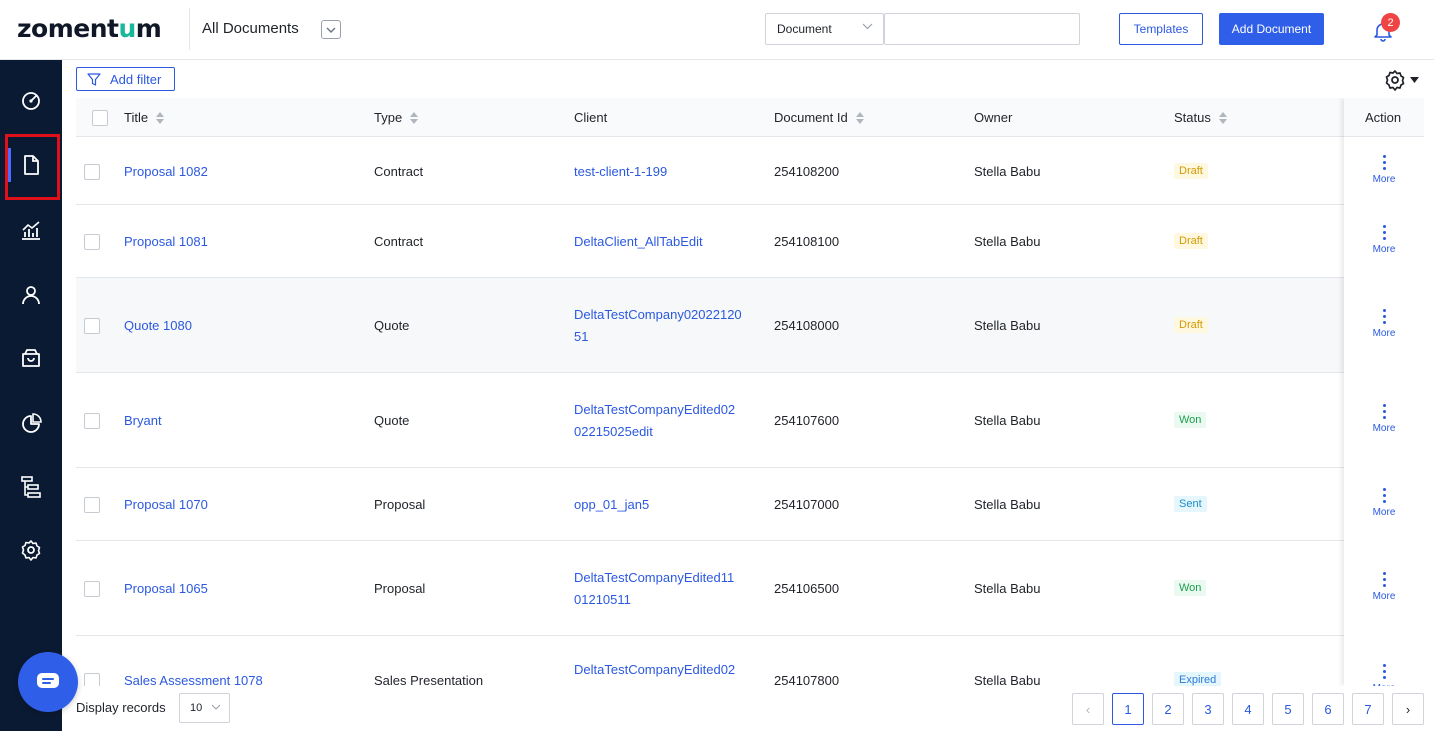 The width and height of the screenshot is (1434, 731). What do you see at coordinates (250, 28) in the screenshot?
I see `view-title: All Documents` at bounding box center [250, 28].